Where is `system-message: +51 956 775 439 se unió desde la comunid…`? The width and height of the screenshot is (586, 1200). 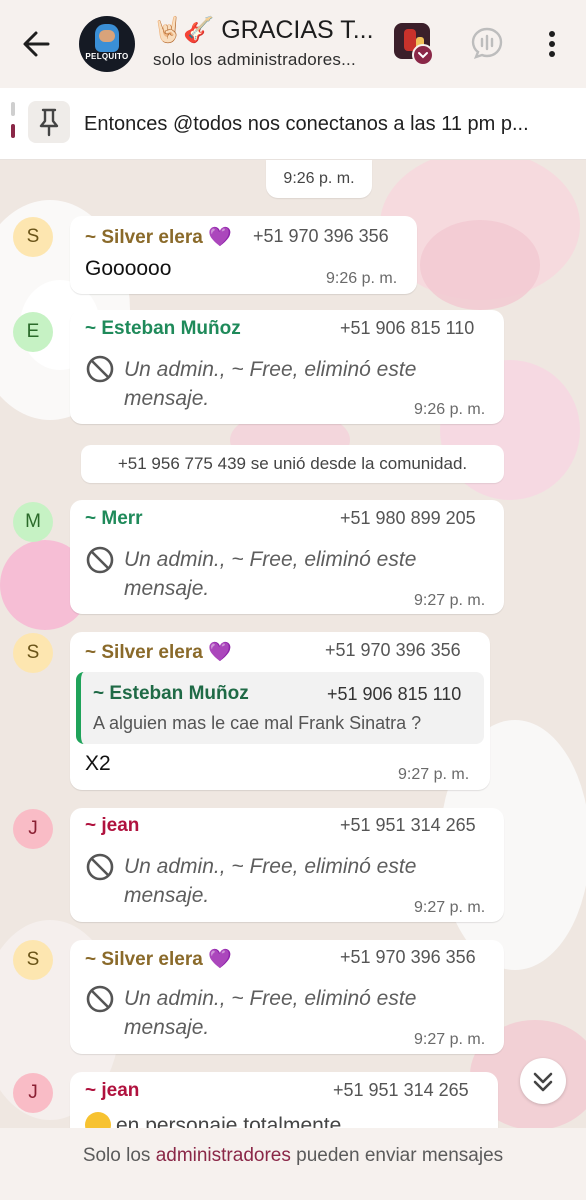 system-message: +51 956 775 439 se unió desde la comunid… is located at coordinates (292, 464).